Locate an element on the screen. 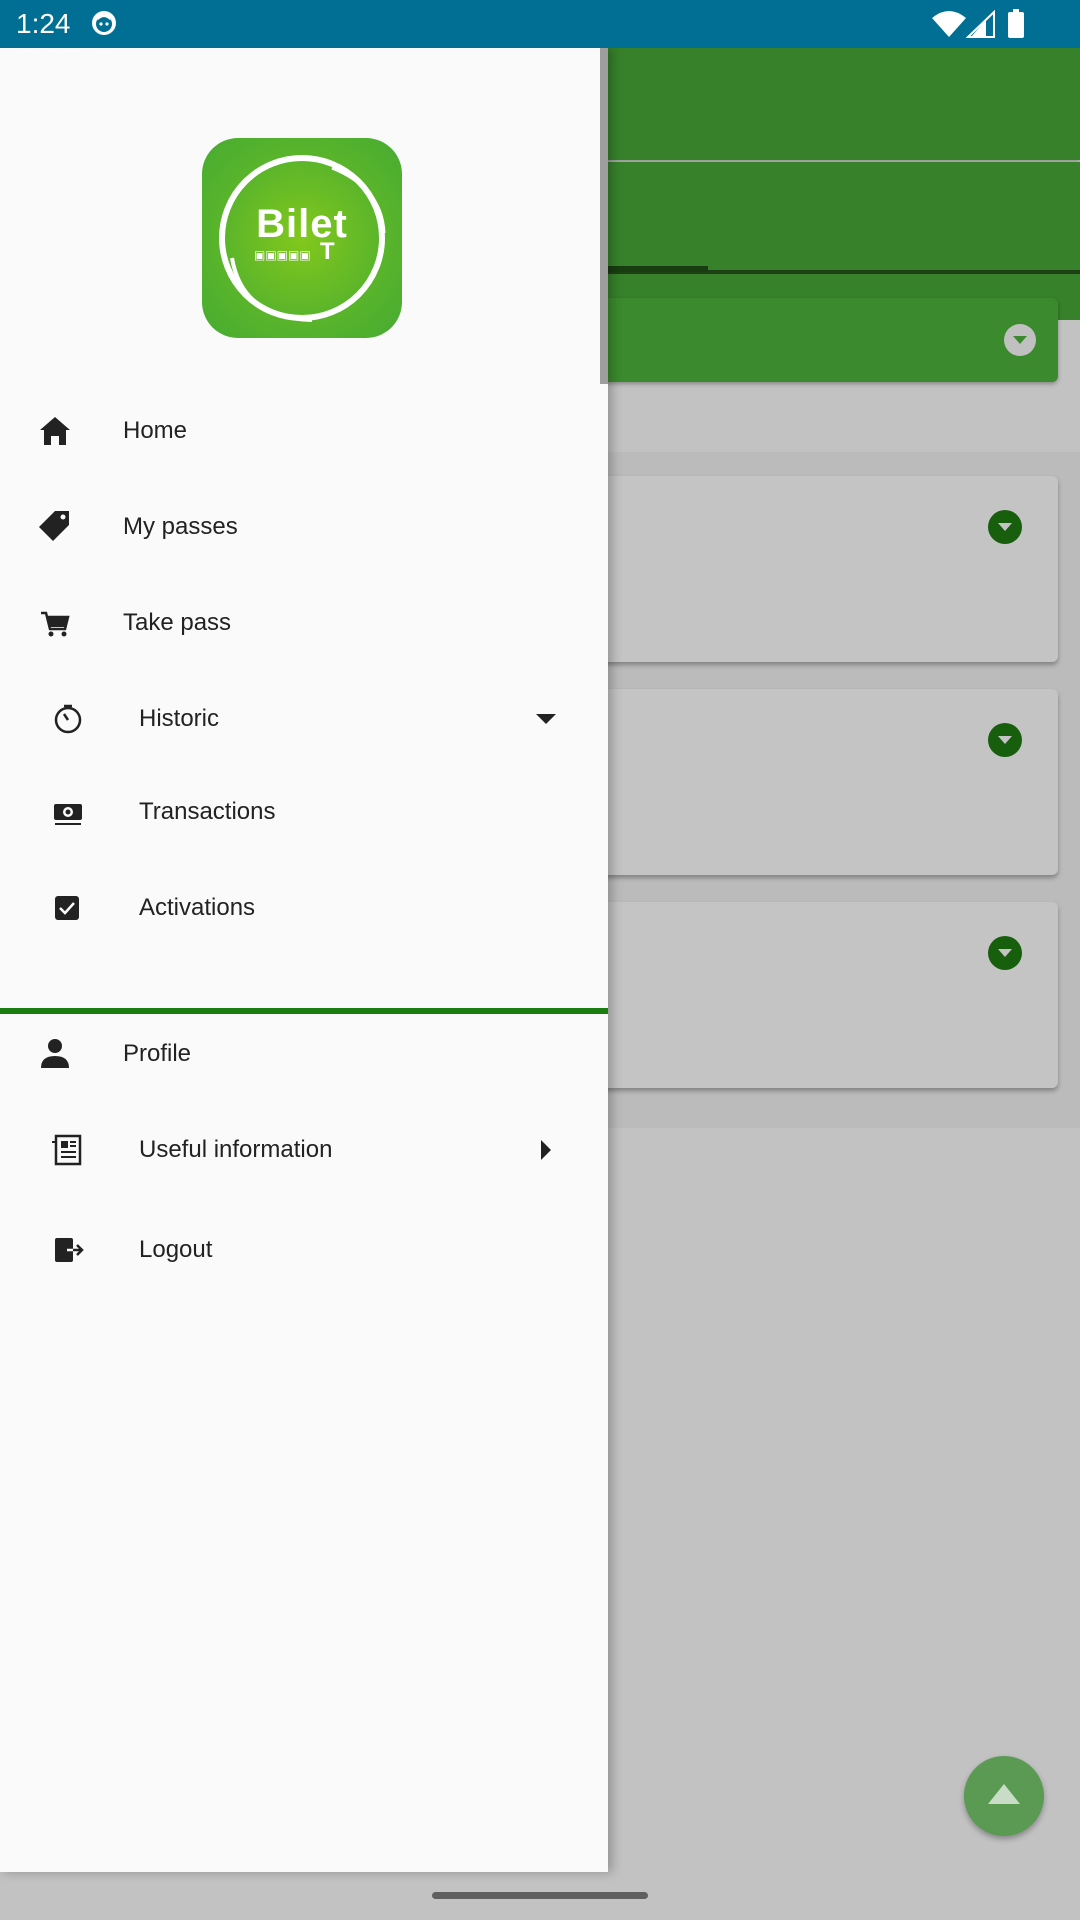 The height and width of the screenshot is (1920, 1080). app-logo: Bilet ▣▣▣▣▣ T is located at coordinates (302, 238).